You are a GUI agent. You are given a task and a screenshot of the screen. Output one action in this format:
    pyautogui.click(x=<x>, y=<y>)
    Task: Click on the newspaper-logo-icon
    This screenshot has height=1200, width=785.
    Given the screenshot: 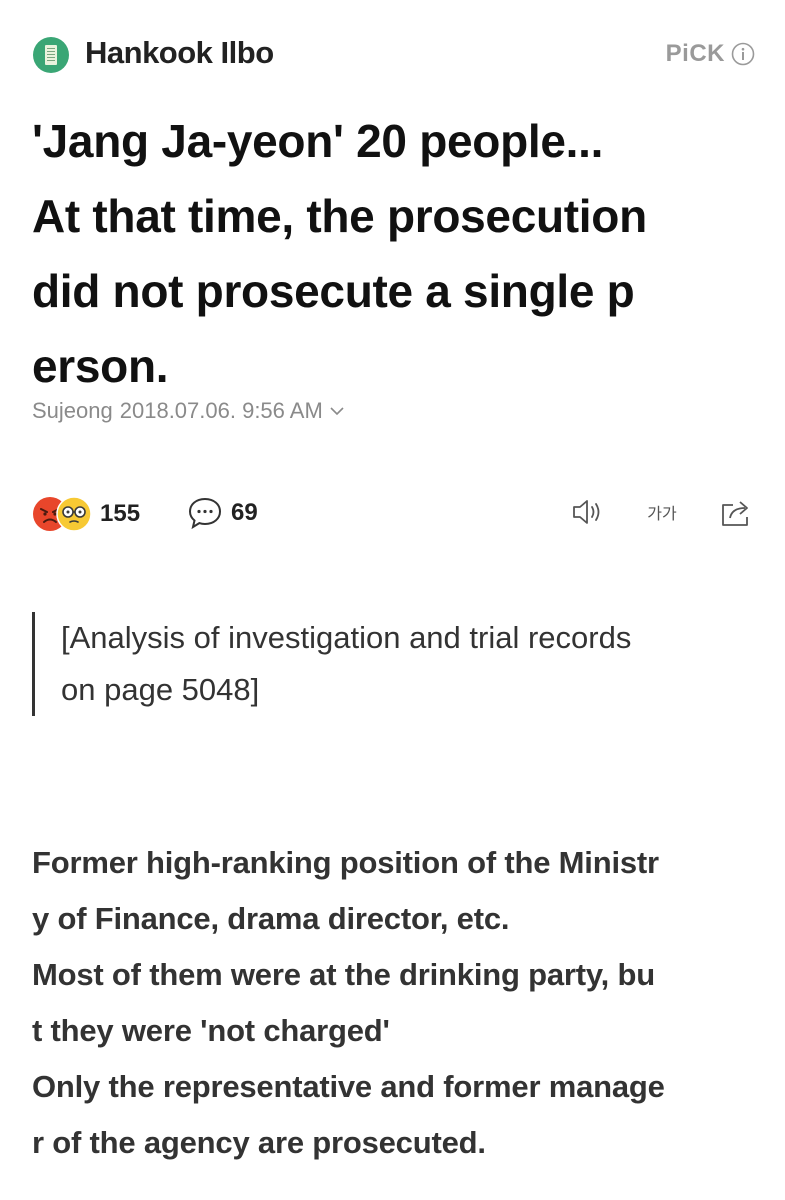 What is the action you would take?
    pyautogui.click(x=51, y=55)
    